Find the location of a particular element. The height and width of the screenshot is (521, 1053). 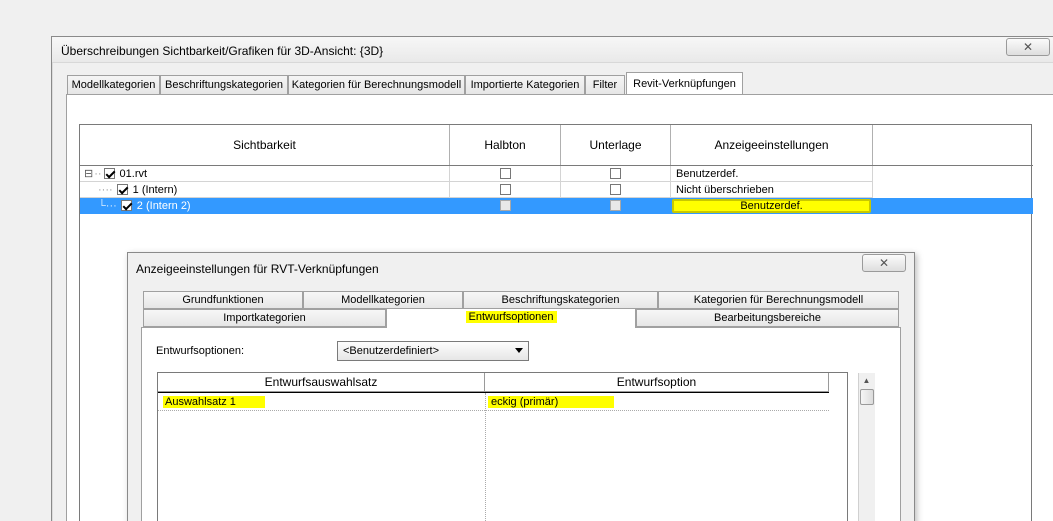

subtab-modellkategorien: Modellkategorien is located at coordinates (383, 300).